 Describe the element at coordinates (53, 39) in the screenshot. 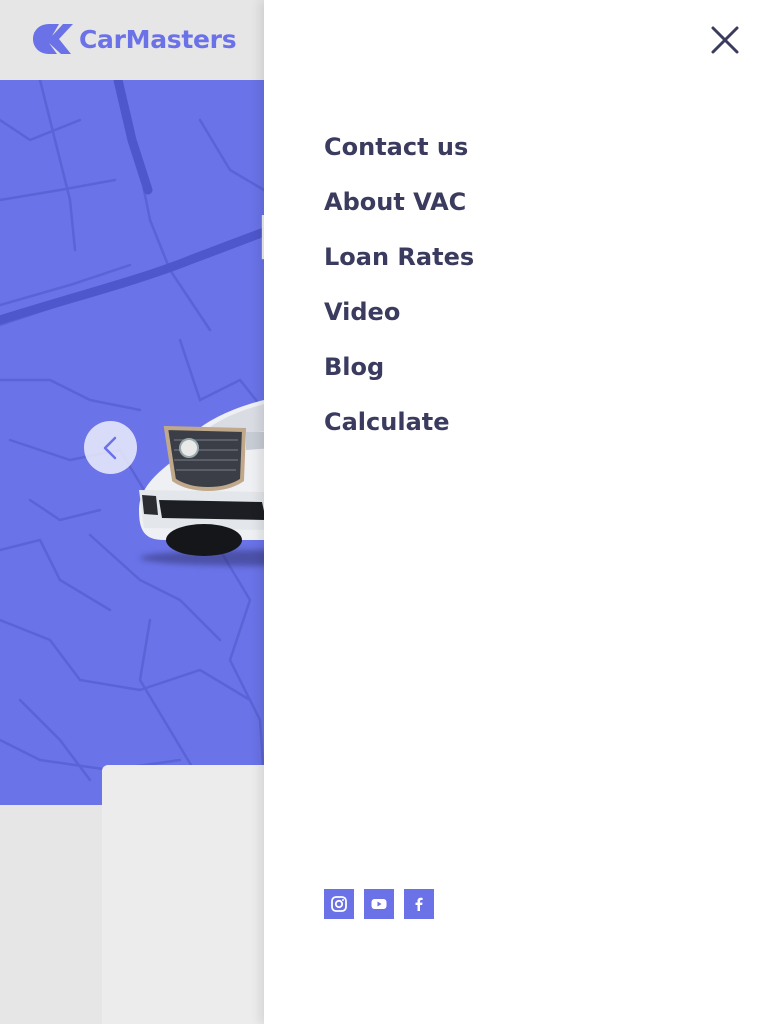

I see `carmasters-logo-icon` at that location.